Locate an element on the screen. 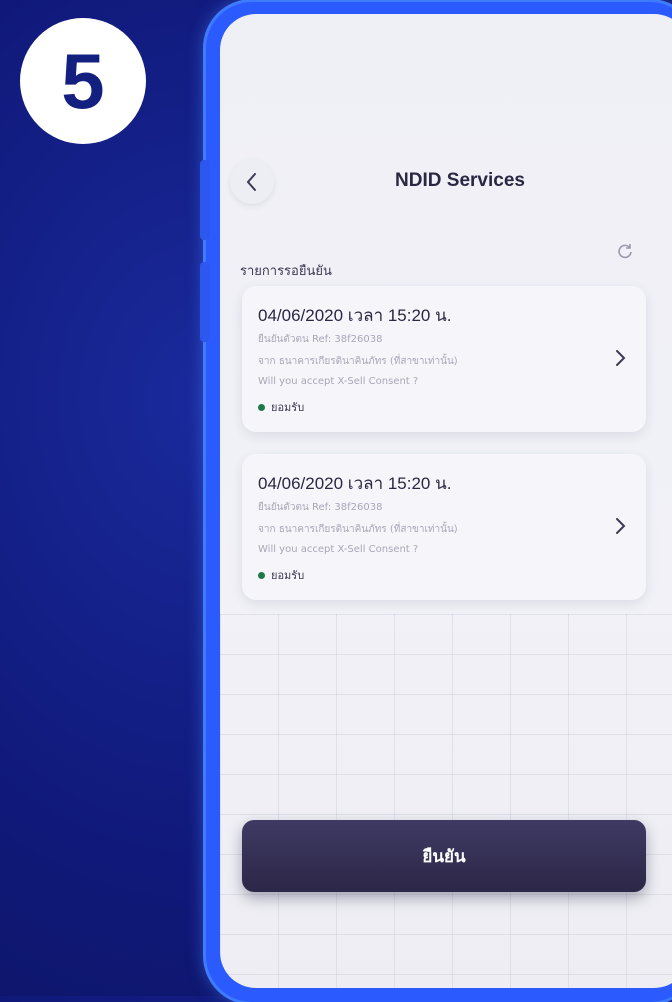 This screenshot has width=672, height=1002. refresh-icon is located at coordinates (625, 251).